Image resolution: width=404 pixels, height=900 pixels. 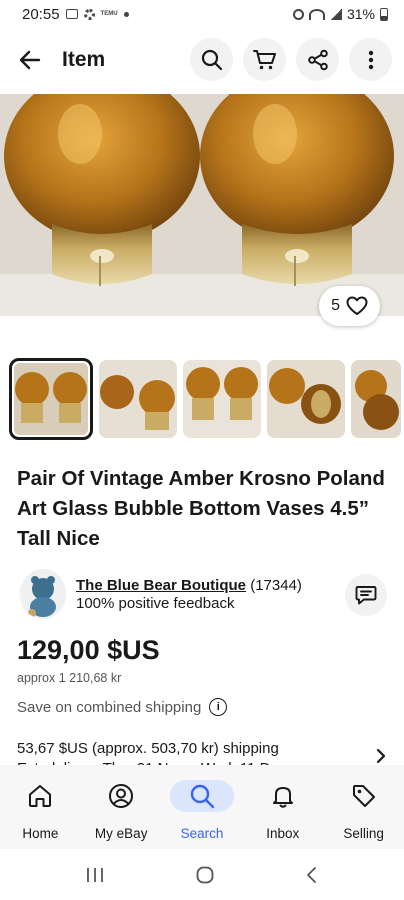 What do you see at coordinates (89, 14) in the screenshot?
I see `settings-notification-icon` at bounding box center [89, 14].